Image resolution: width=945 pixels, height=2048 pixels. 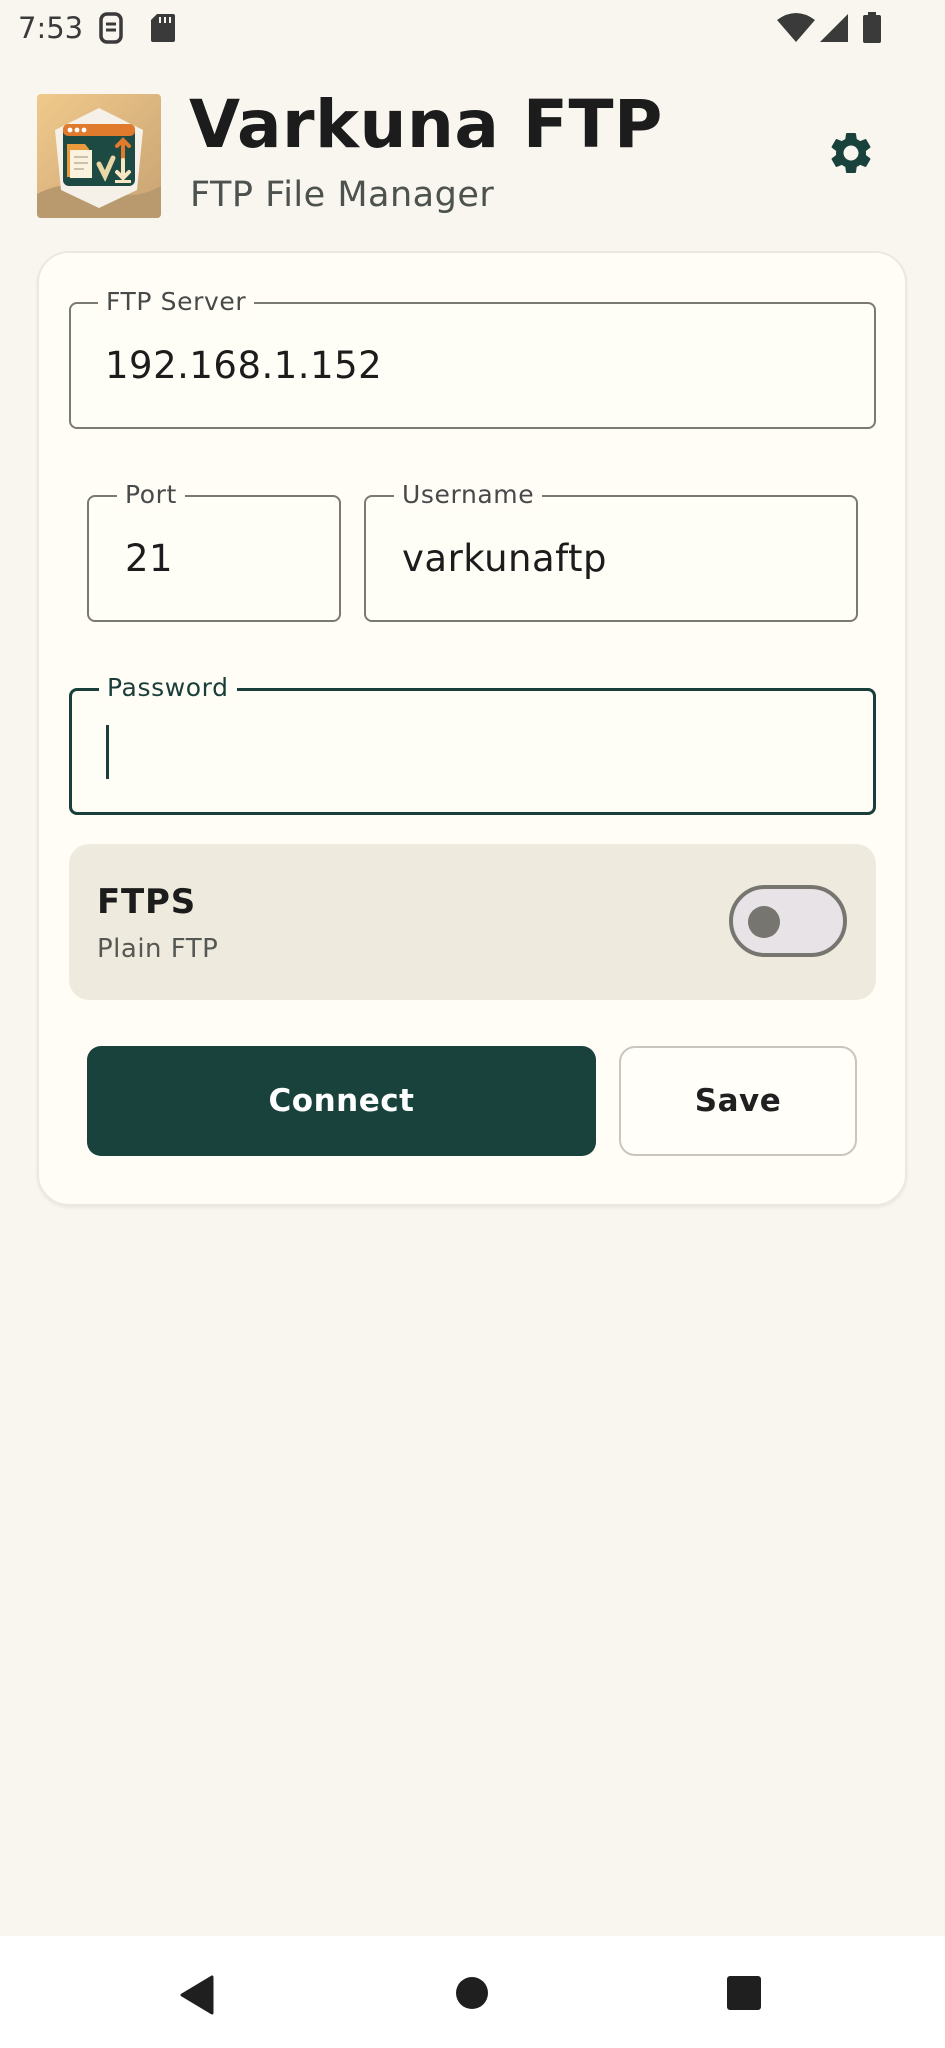 I want to click on password-field: Password, so click(x=472, y=743).